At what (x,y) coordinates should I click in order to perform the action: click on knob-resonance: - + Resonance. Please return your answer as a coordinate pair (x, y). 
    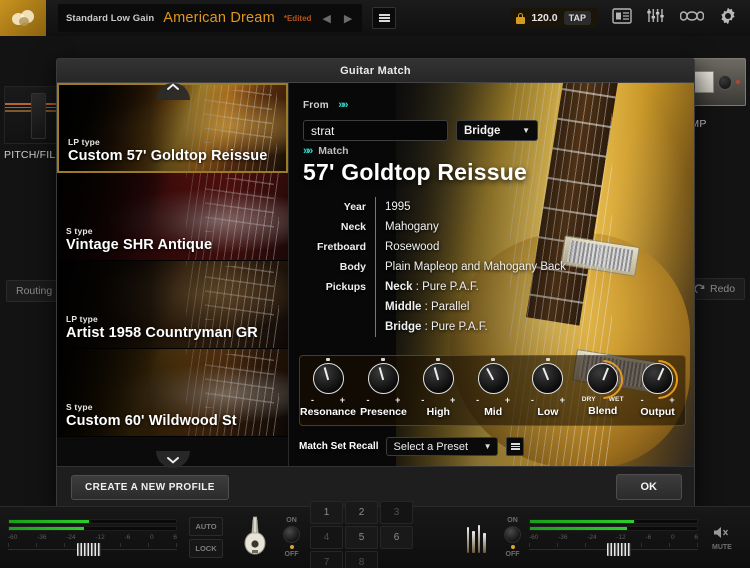
    Looking at the image, I should click on (328, 390).